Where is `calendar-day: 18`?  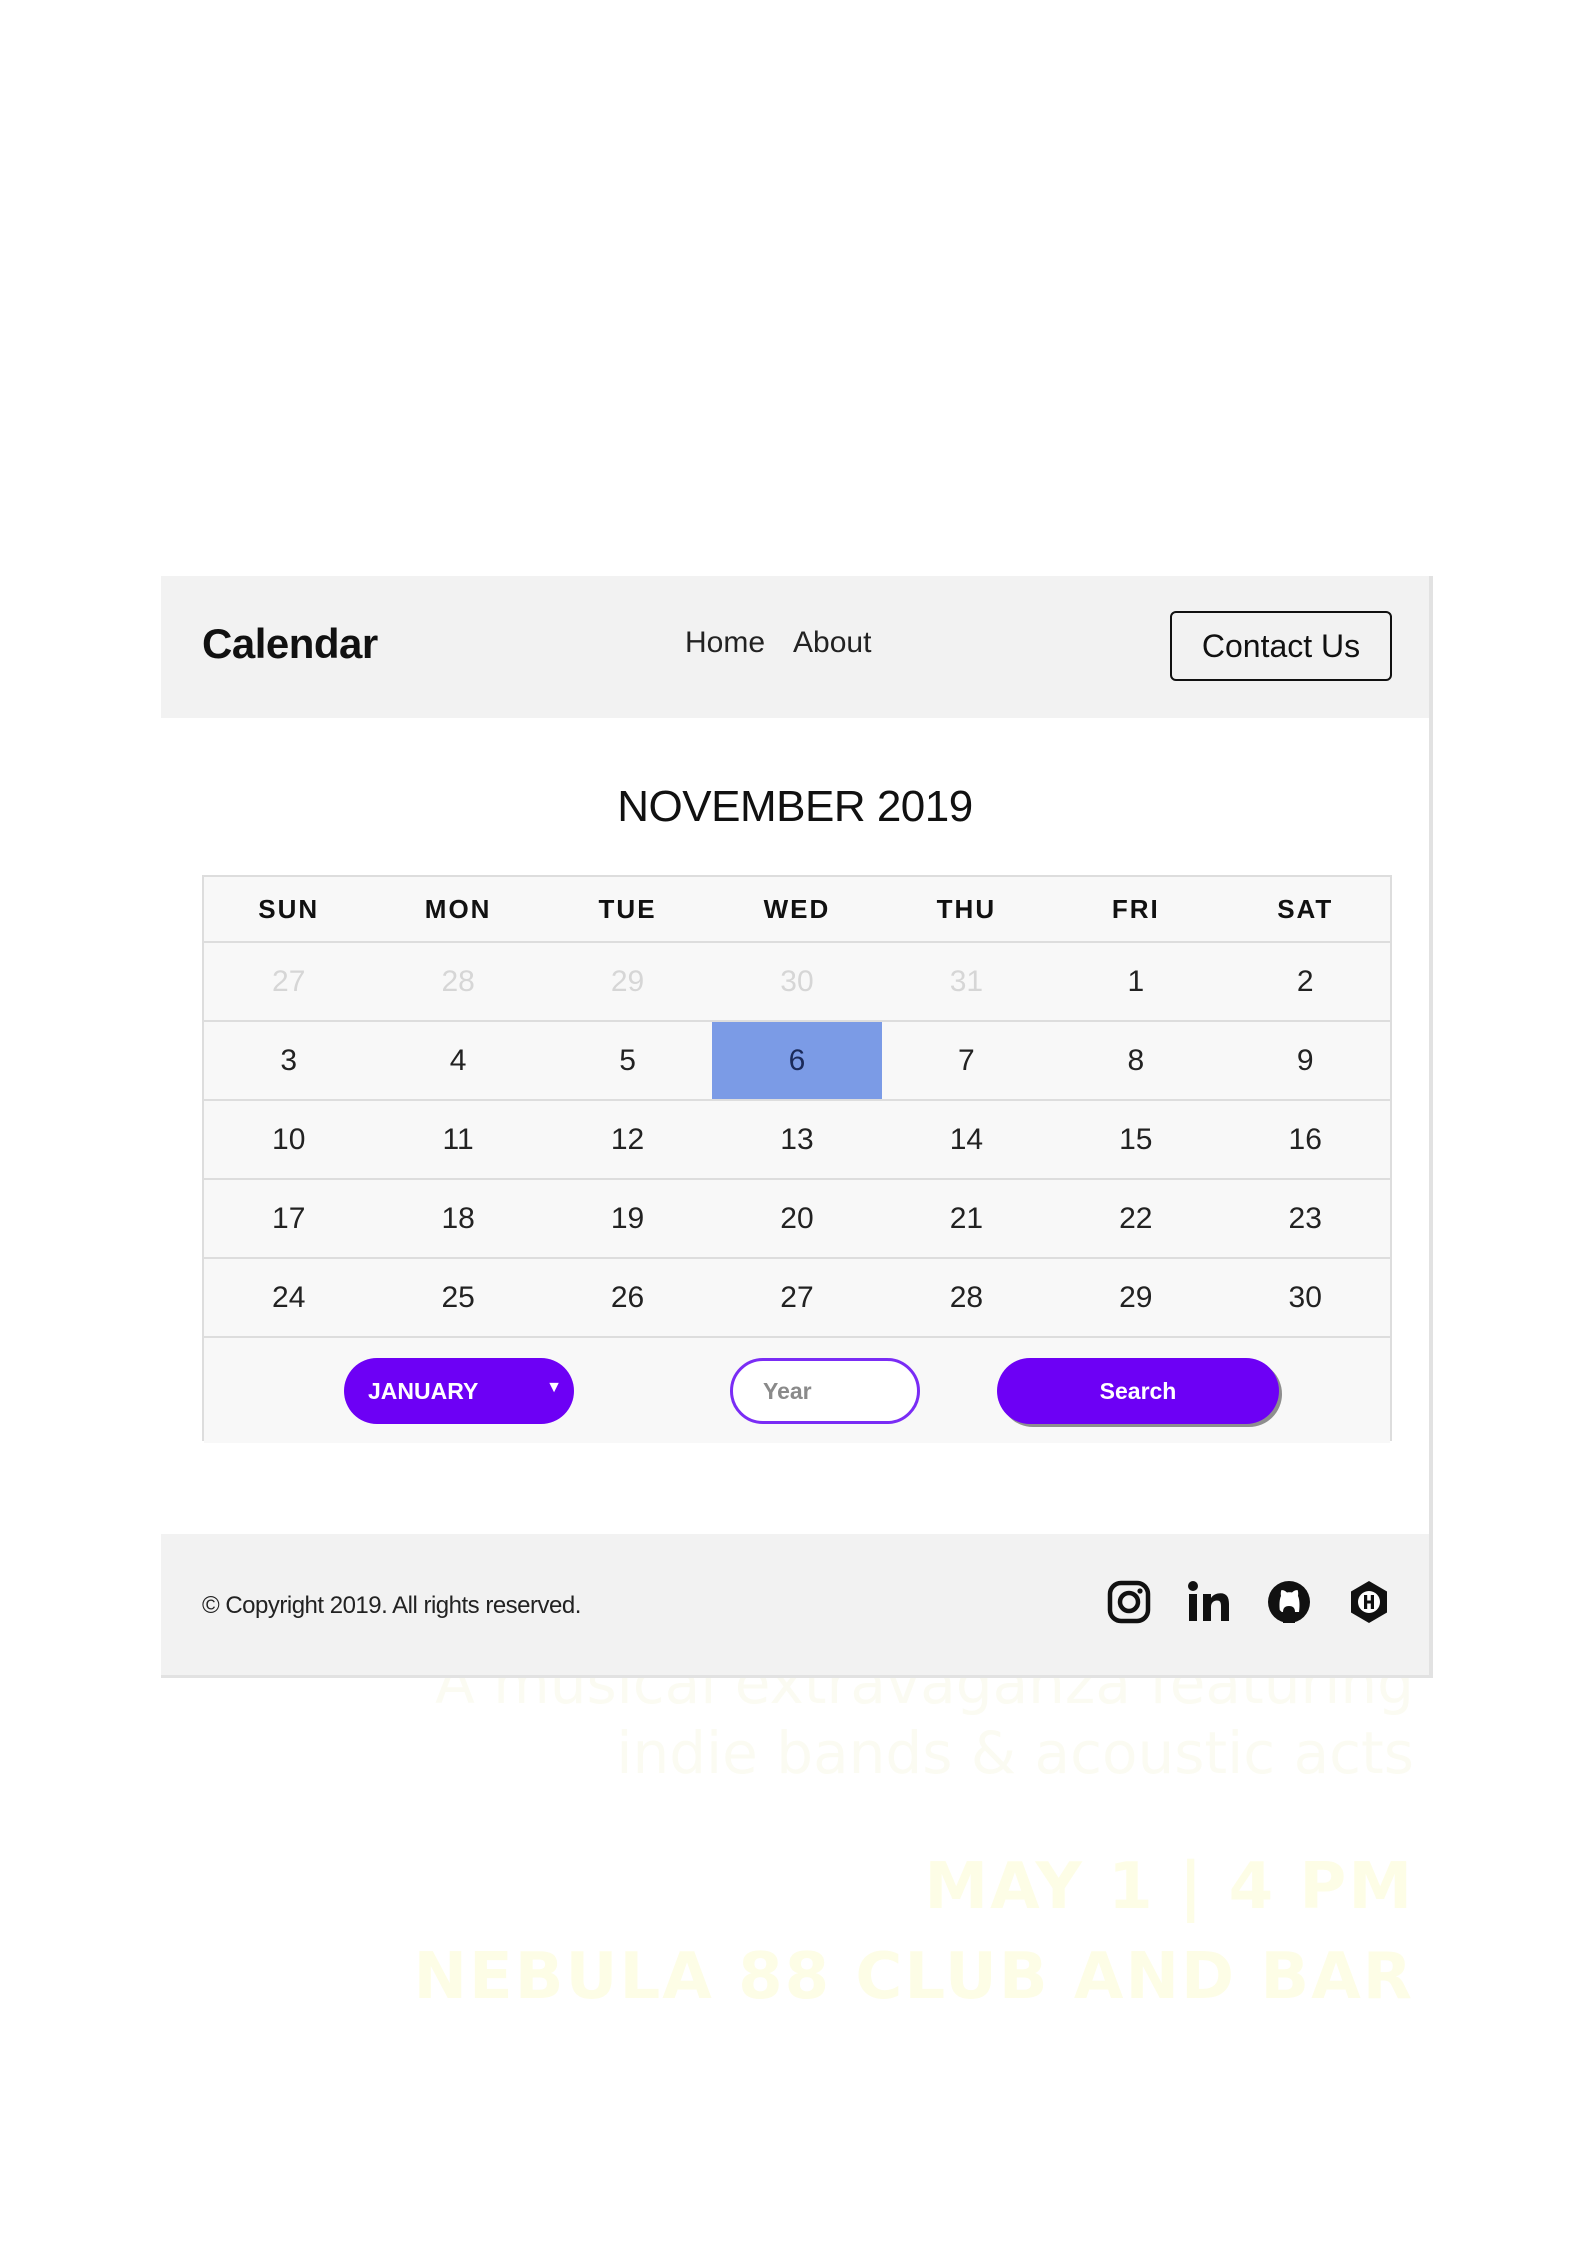
calendar-day: 18 is located at coordinates (457, 1218).